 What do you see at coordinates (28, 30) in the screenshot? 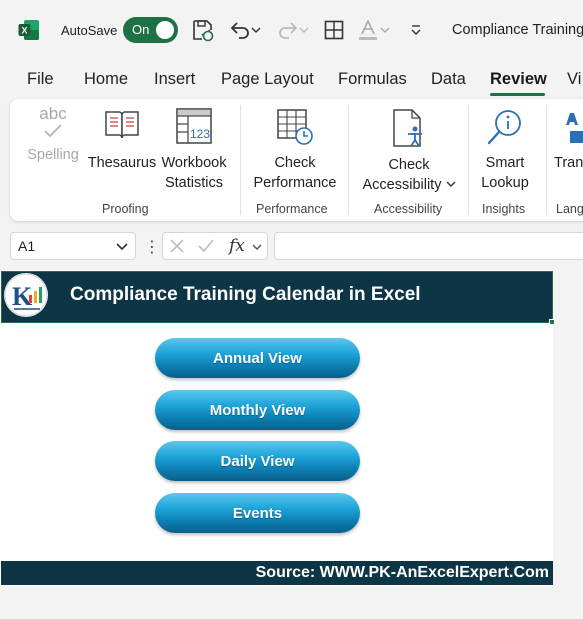
I see `excel-logo-icon: X` at bounding box center [28, 30].